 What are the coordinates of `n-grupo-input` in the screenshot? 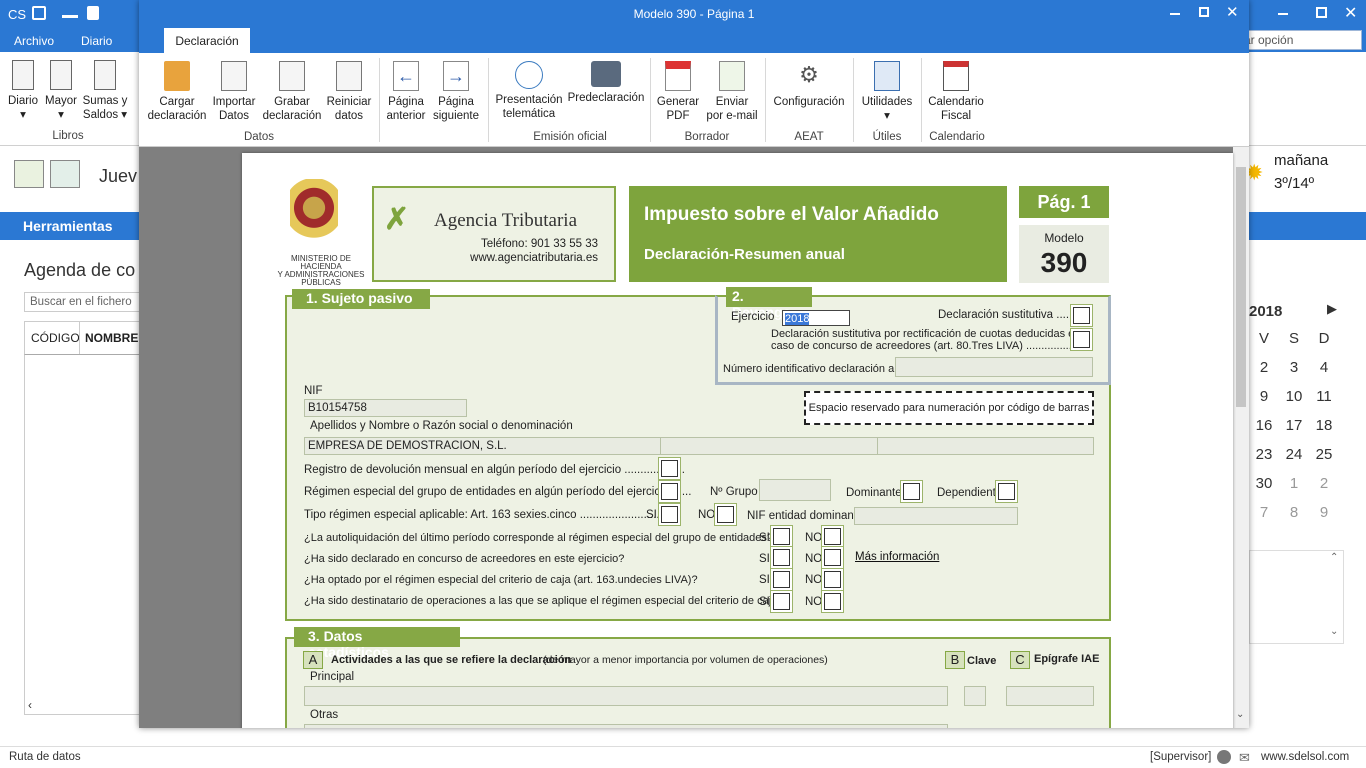 It's located at (795, 490).